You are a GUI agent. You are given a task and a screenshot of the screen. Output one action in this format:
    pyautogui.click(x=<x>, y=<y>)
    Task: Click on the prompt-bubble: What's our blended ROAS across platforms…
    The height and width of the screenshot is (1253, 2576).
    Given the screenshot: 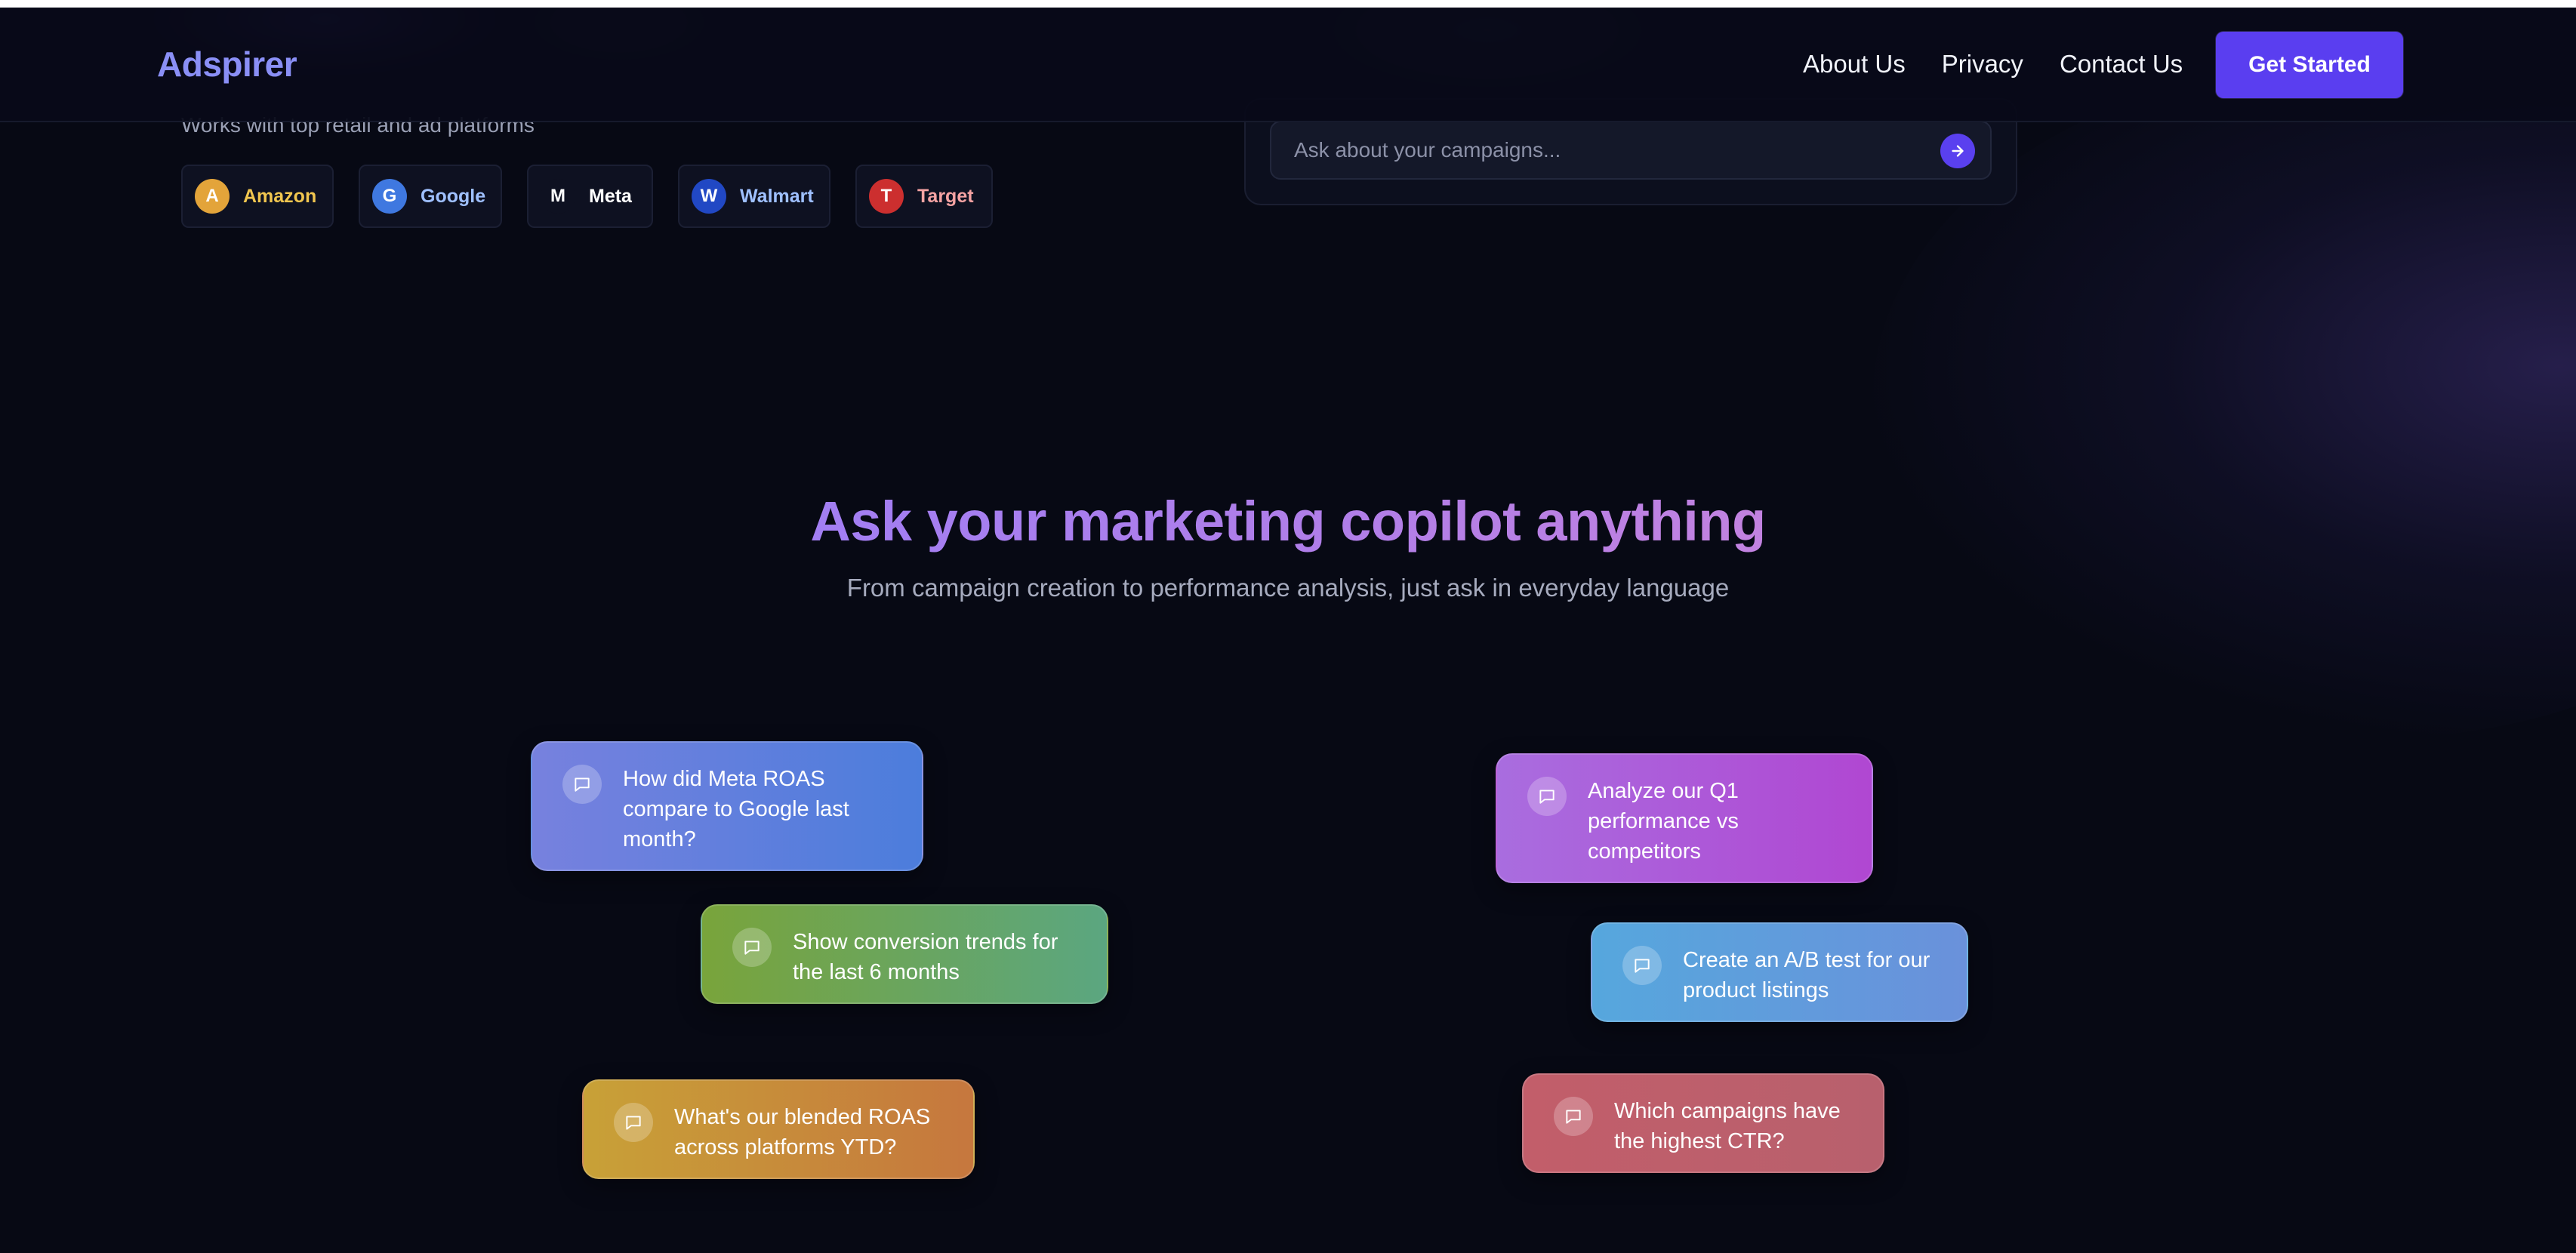 What is the action you would take?
    pyautogui.click(x=778, y=1129)
    